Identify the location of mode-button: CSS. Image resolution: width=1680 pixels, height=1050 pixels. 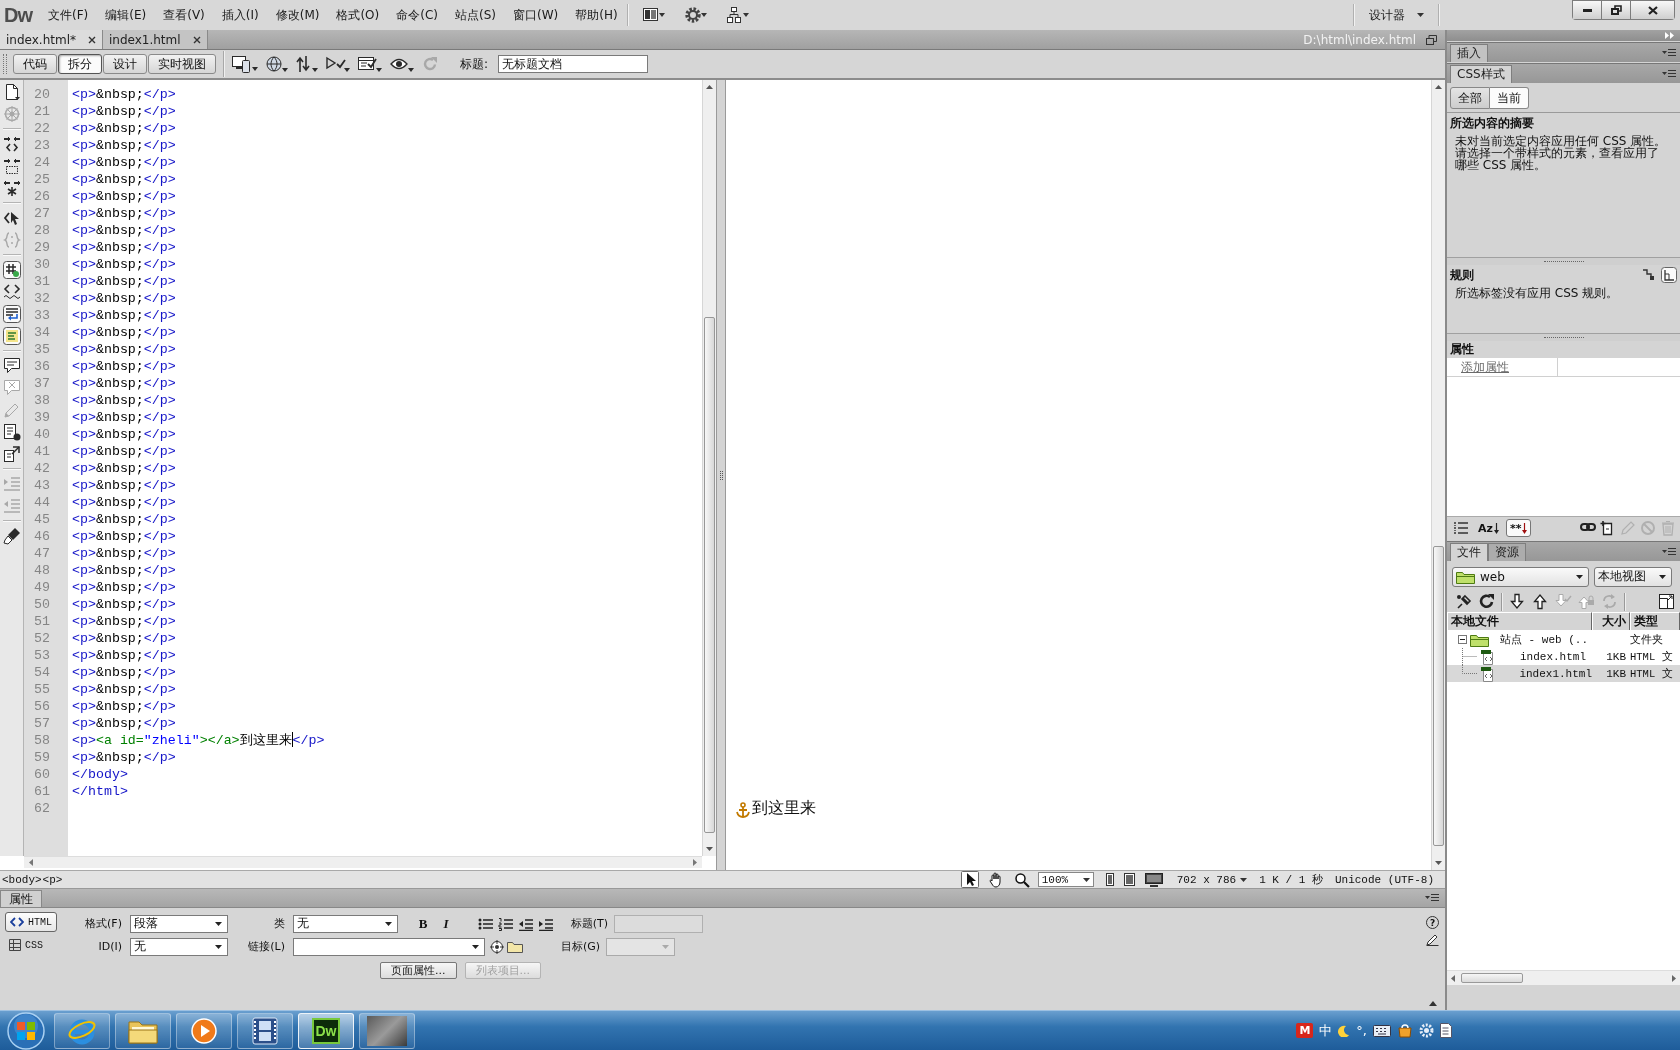
(31, 945).